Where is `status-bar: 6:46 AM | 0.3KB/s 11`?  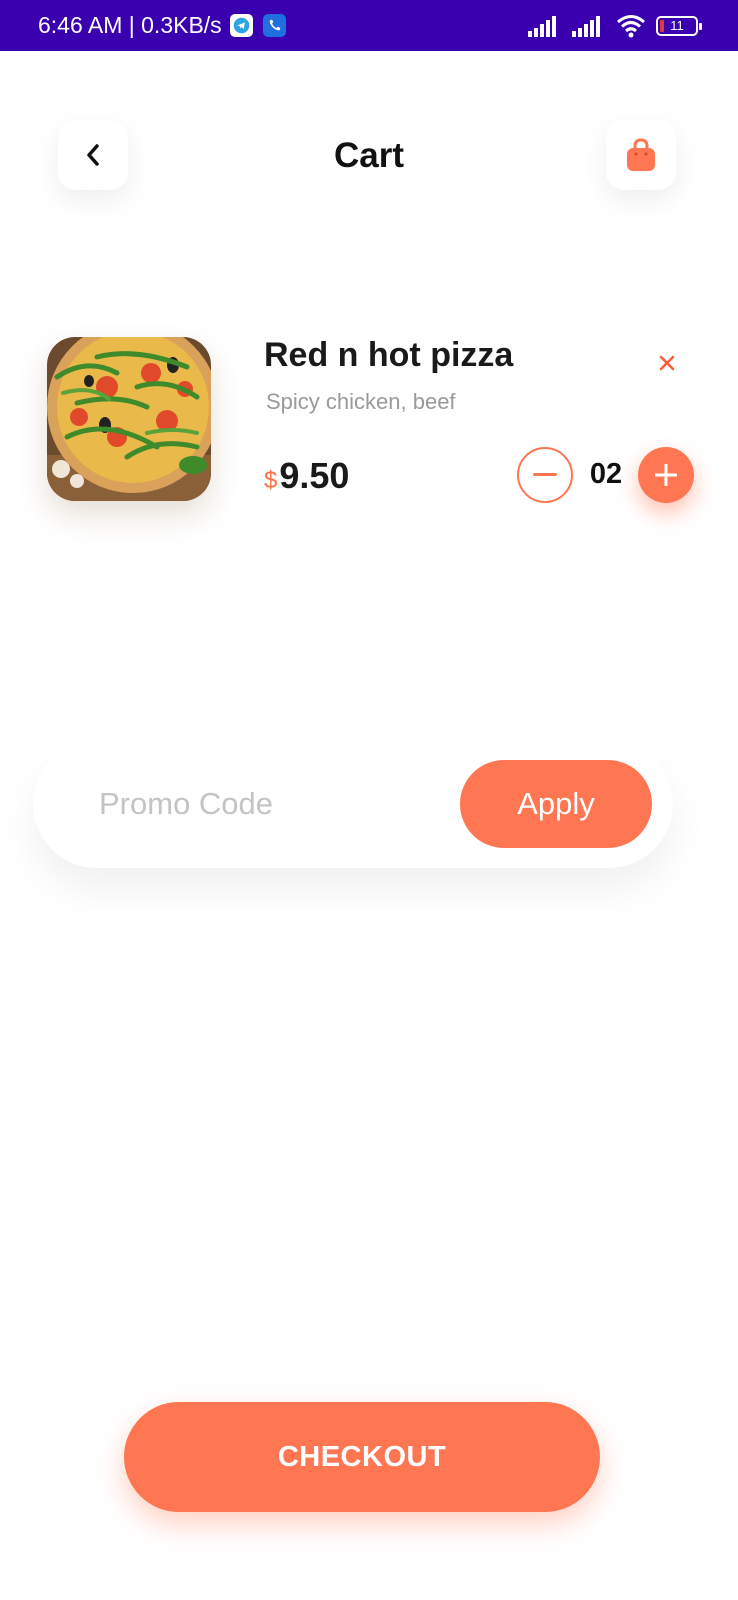
status-bar: 6:46 AM | 0.3KB/s 11 is located at coordinates (369, 25).